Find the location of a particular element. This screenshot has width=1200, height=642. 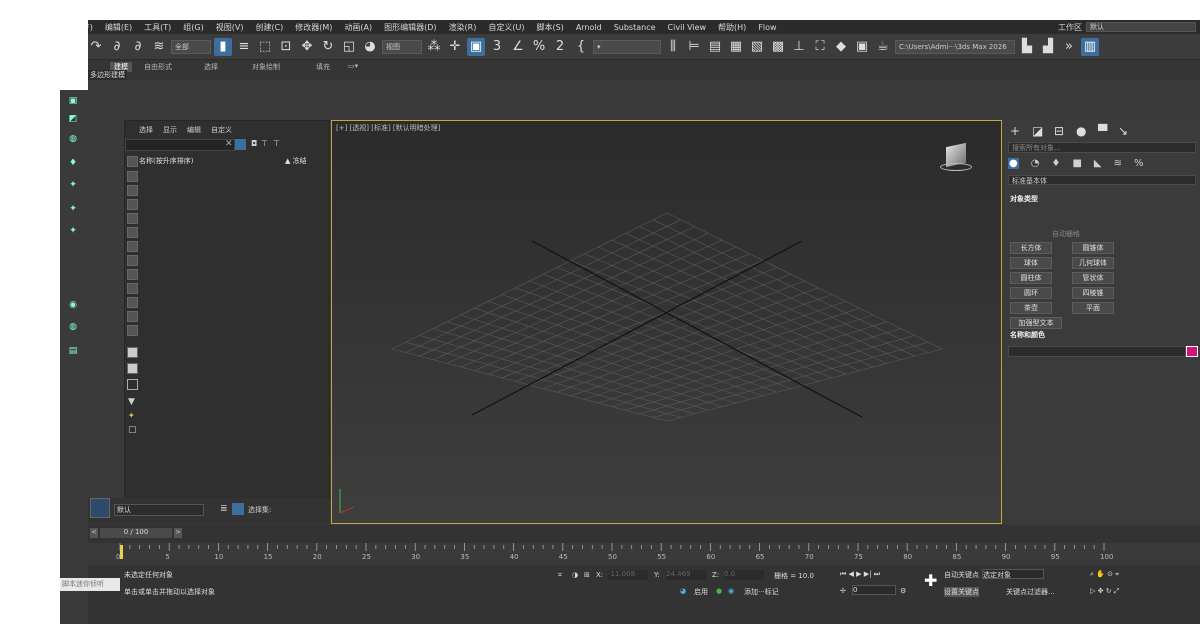

folder-icon: ▢ is located at coordinates (132, 430).